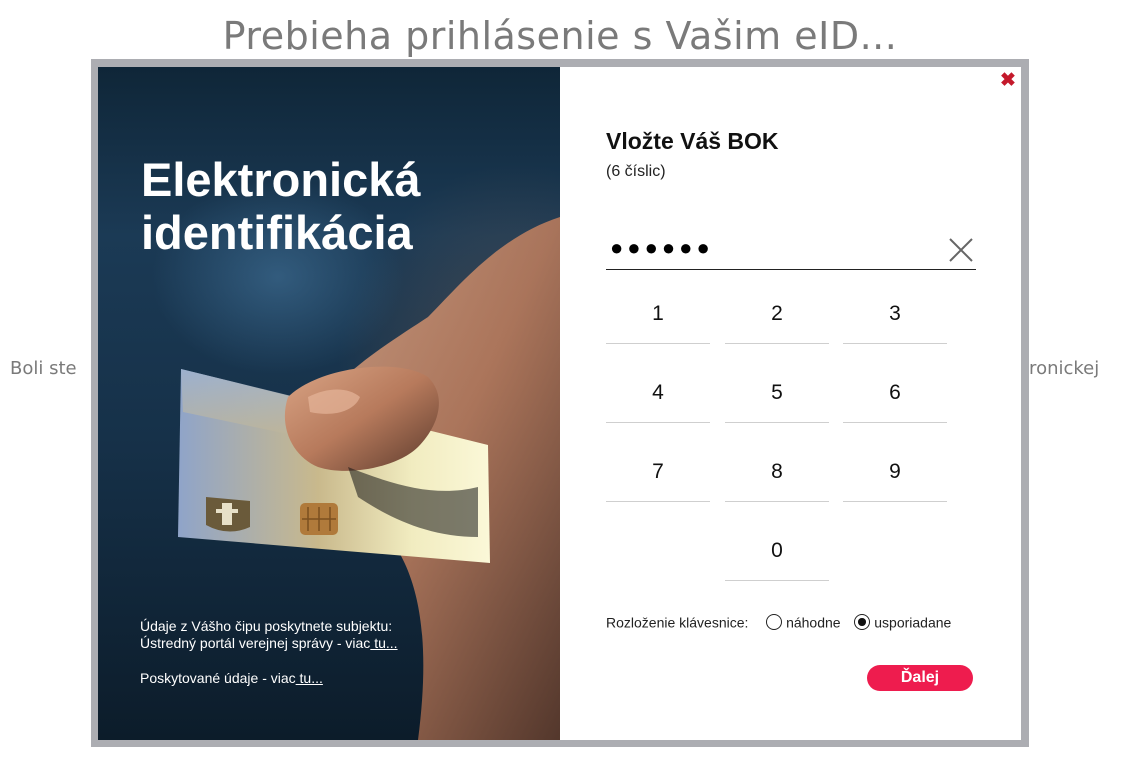  Describe the element at coordinates (218, 678) in the screenshot. I see `info-line-3: Poskytované údaje - viac` at that location.